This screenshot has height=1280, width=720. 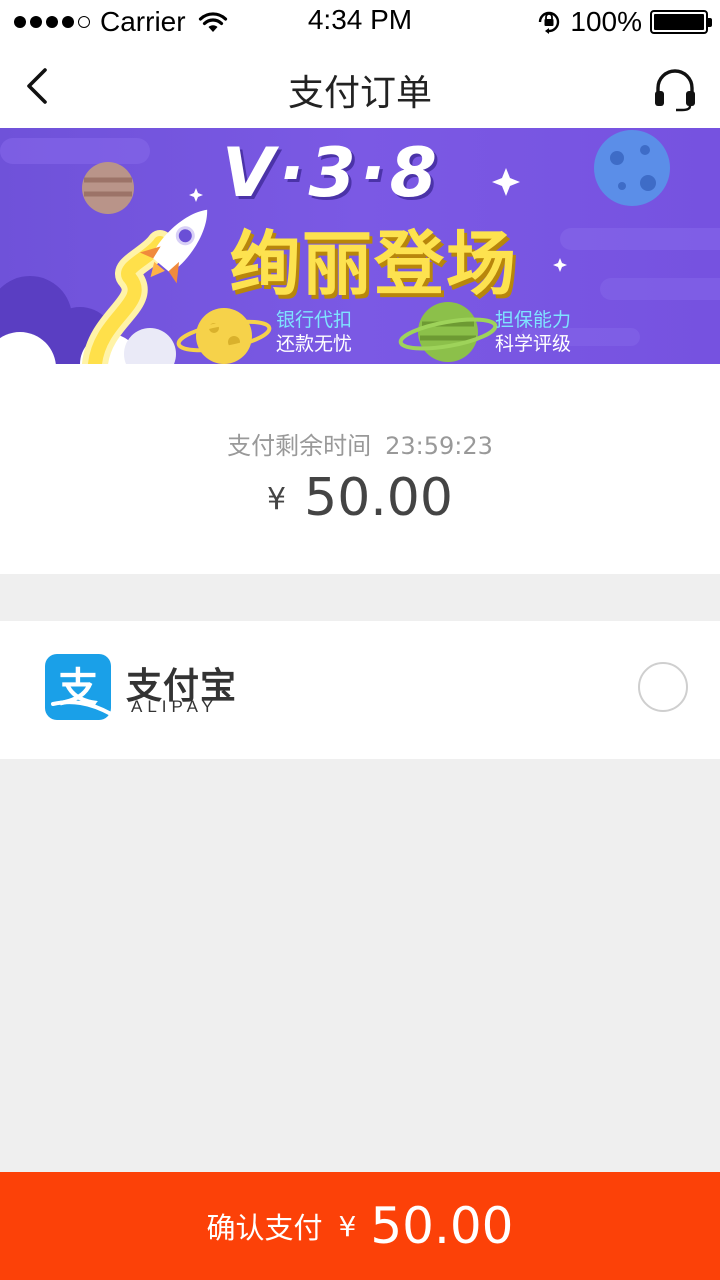 I want to click on sparkle-icon, so click(x=506, y=182).